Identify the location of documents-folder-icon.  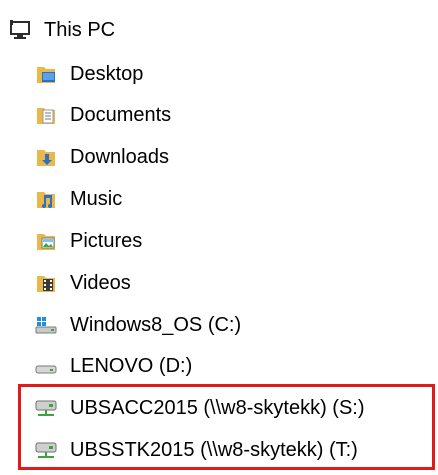
(46, 115).